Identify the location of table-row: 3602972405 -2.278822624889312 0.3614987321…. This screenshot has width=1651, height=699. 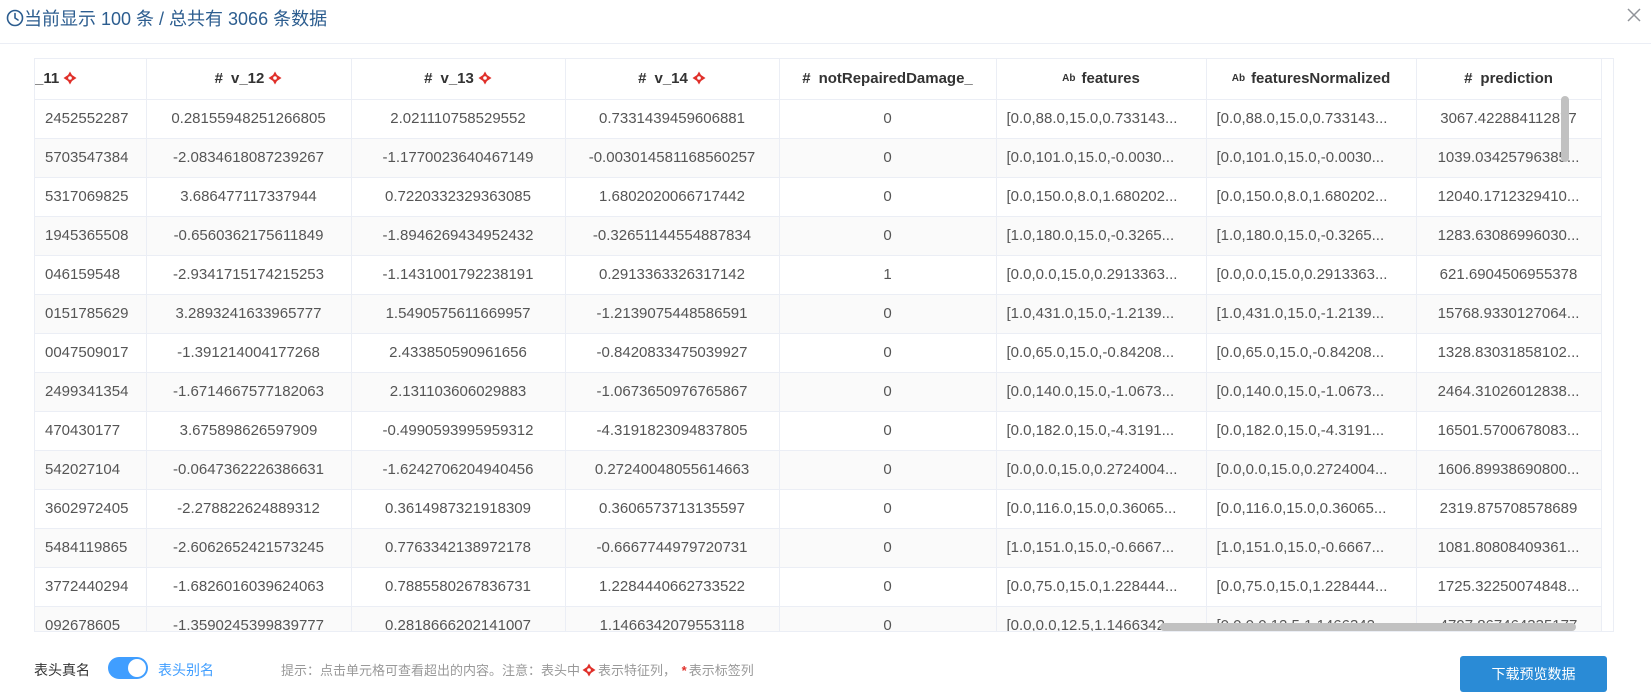
(818, 509).